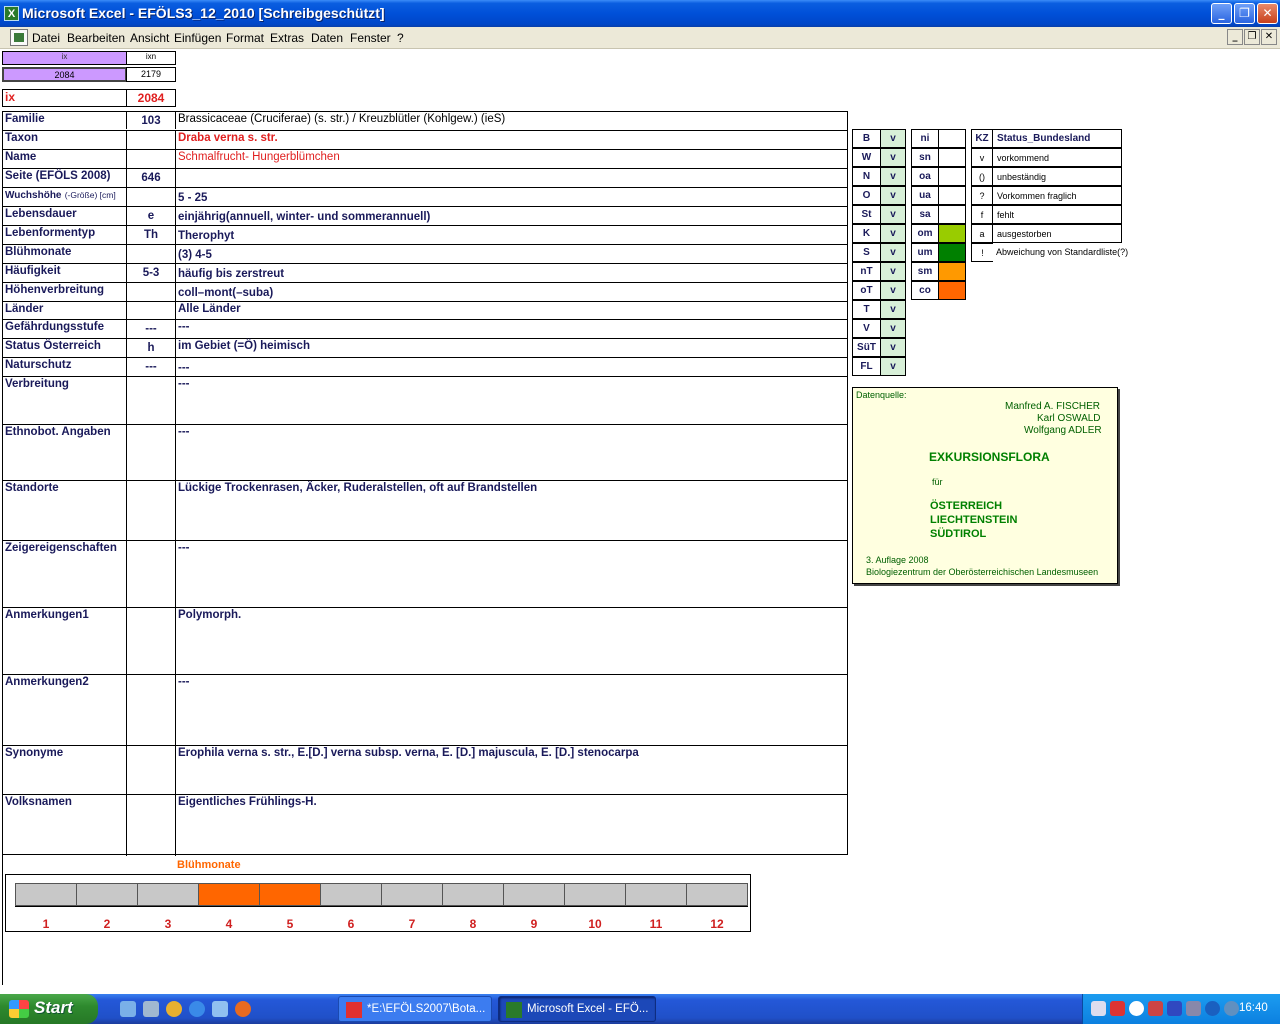 The image size is (1280, 1024). Describe the element at coordinates (866, 138) in the screenshot. I see `bundesland-code: B` at that location.